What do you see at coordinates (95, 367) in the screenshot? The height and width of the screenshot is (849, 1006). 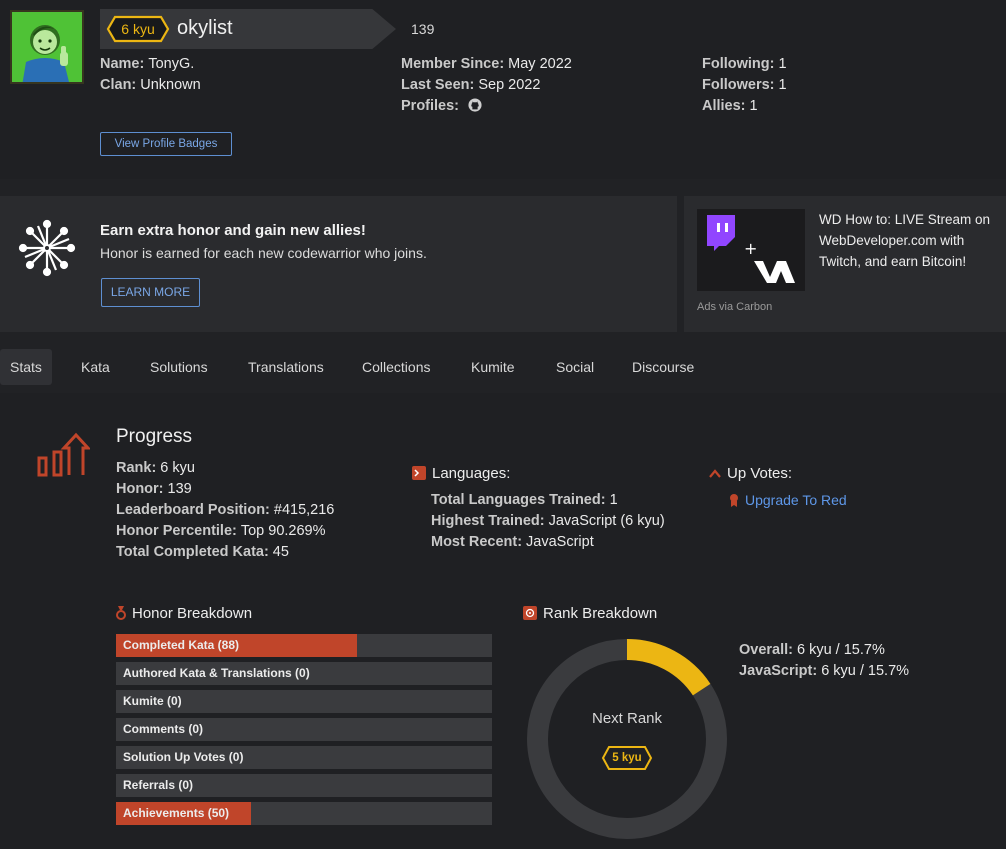 I see `tab-kata: Kata` at bounding box center [95, 367].